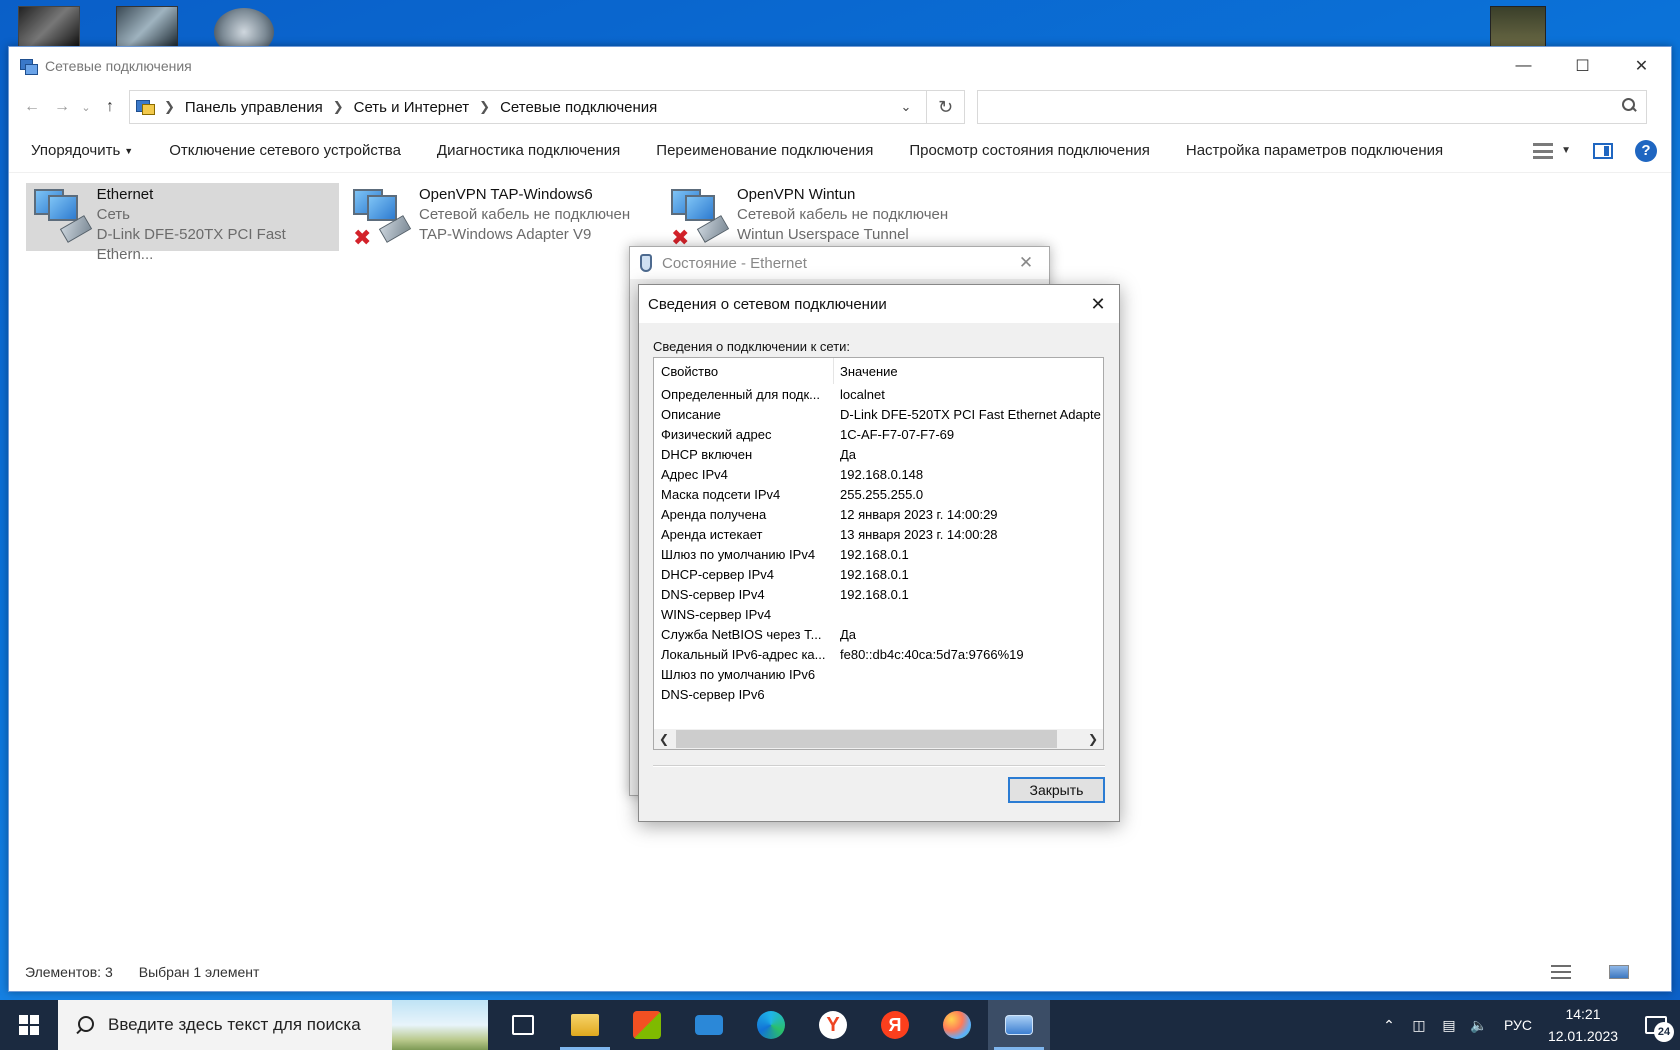 Image resolution: width=1680 pixels, height=1050 pixels. I want to click on yandex-button: Я, so click(895, 1025).